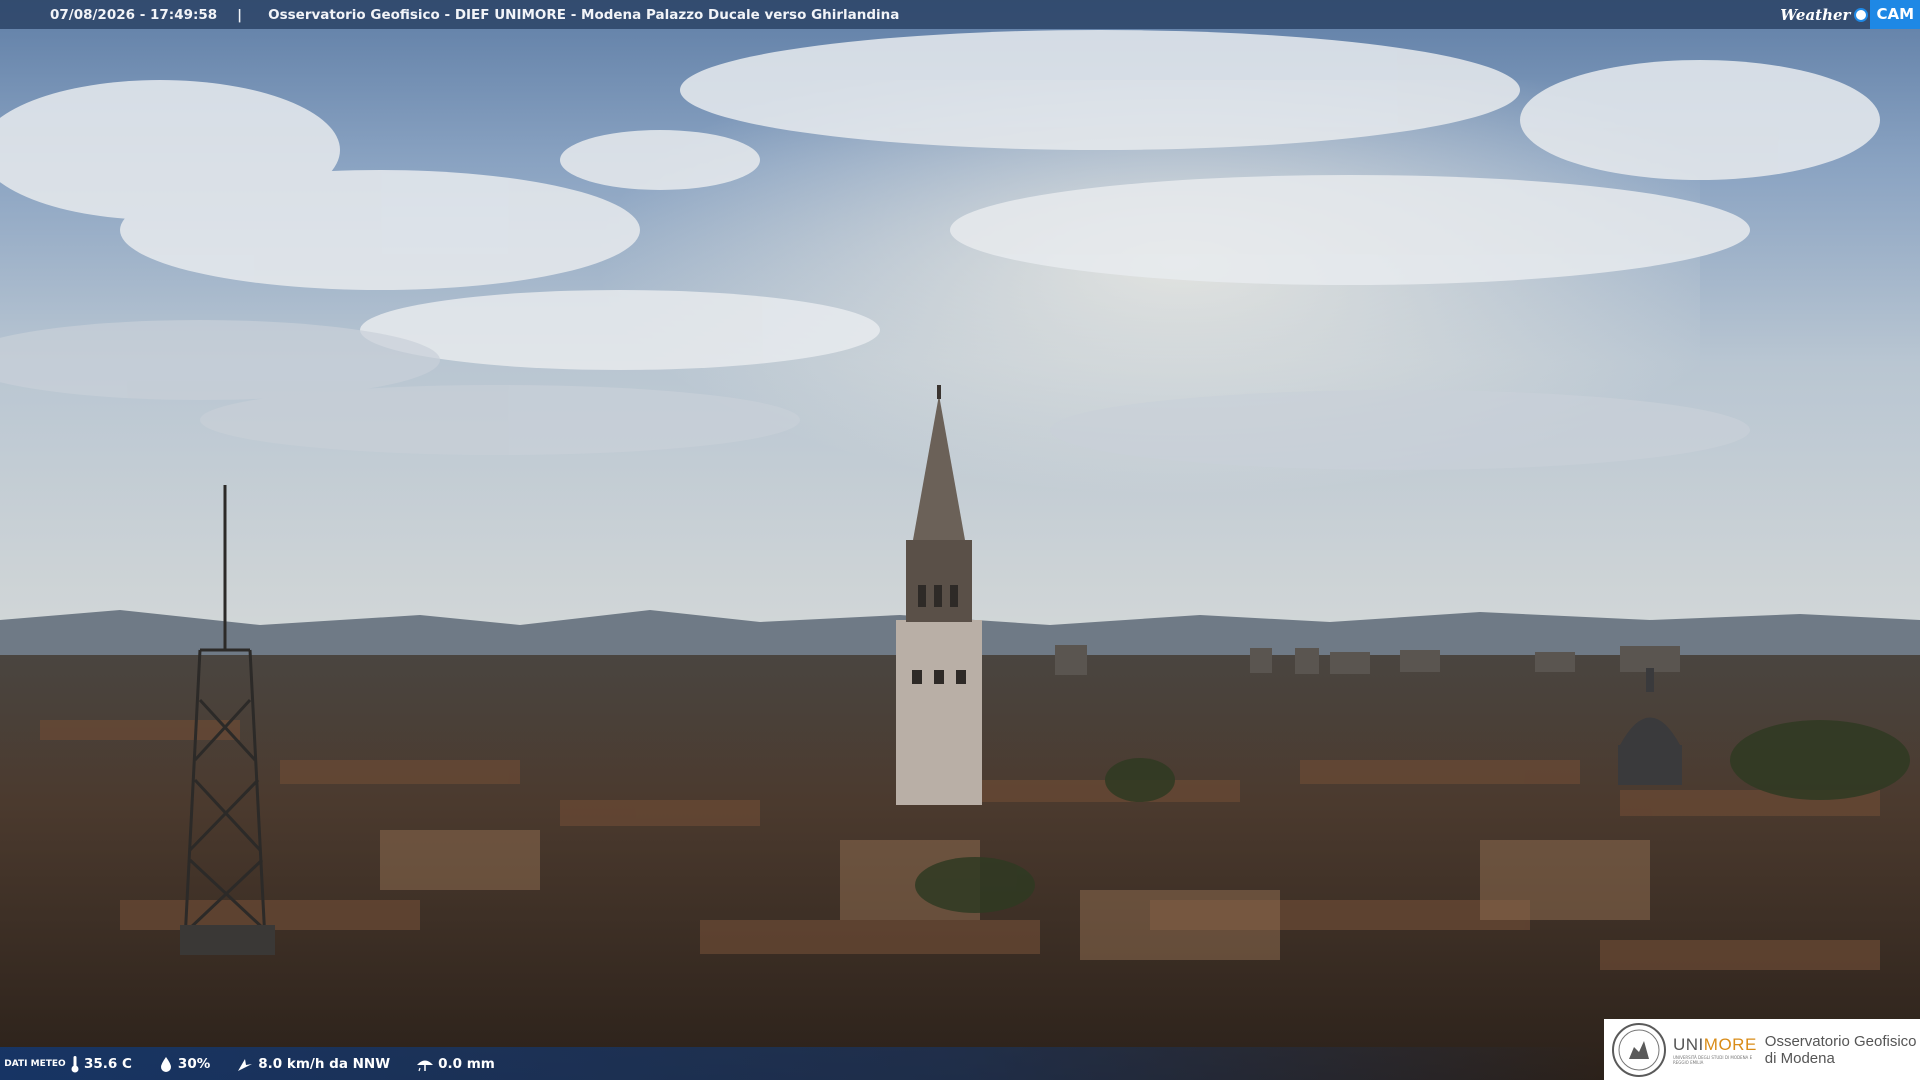 Image resolution: width=1920 pixels, height=1080 pixels. I want to click on observatory-name: Osservatorio Geofisico di Modena, so click(1841, 1050).